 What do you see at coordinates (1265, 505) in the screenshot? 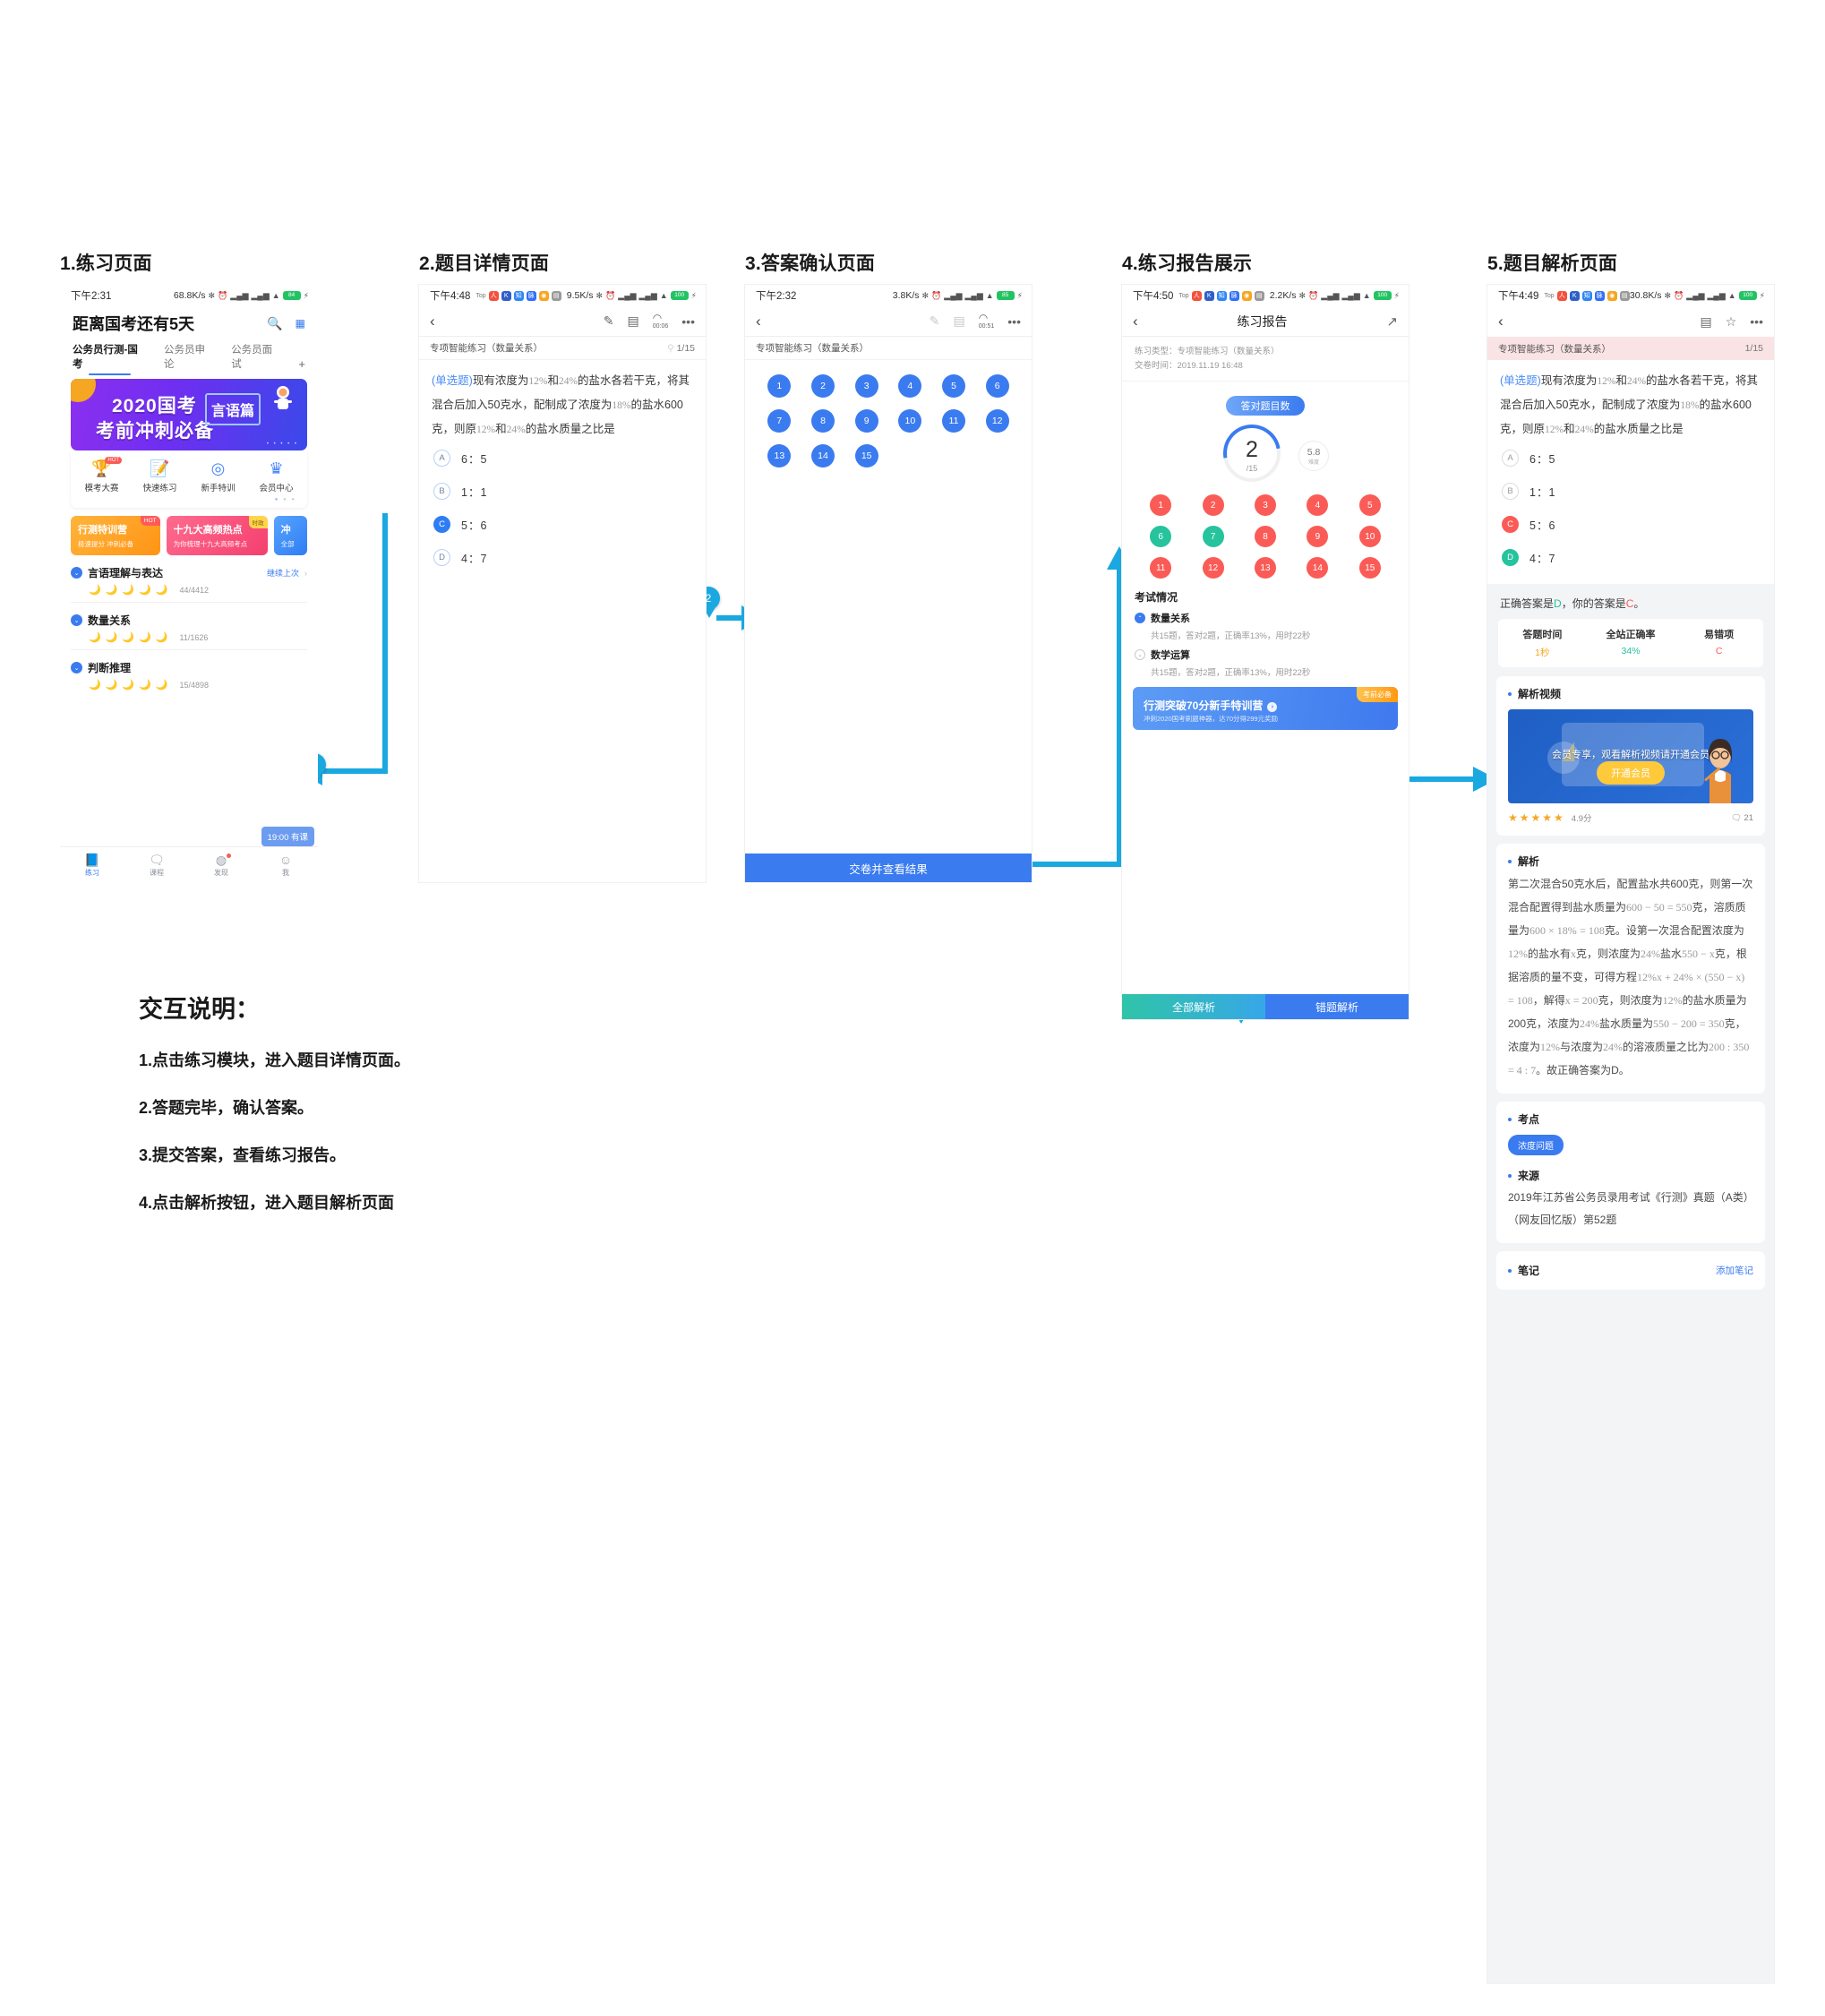
I see `result-number-chip: 3` at bounding box center [1265, 505].